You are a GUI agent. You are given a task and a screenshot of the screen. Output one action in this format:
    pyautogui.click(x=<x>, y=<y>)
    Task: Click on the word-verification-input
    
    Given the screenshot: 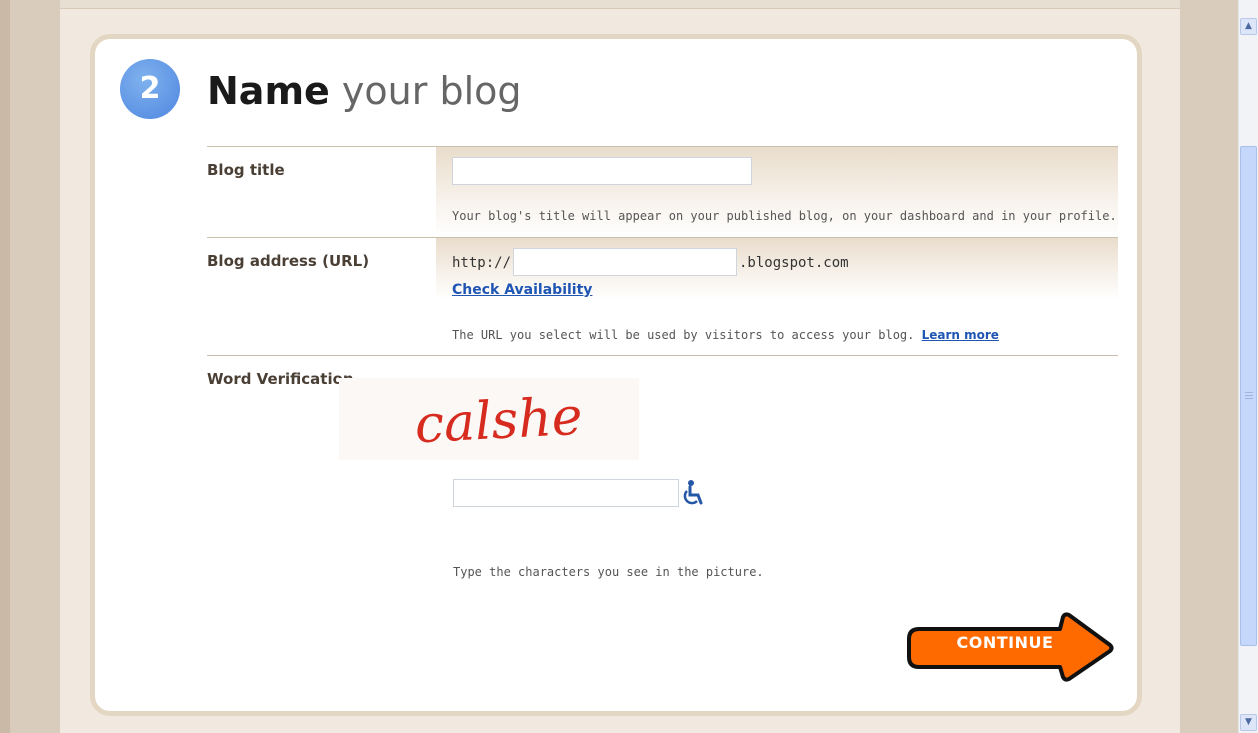 What is the action you would take?
    pyautogui.click(x=566, y=493)
    